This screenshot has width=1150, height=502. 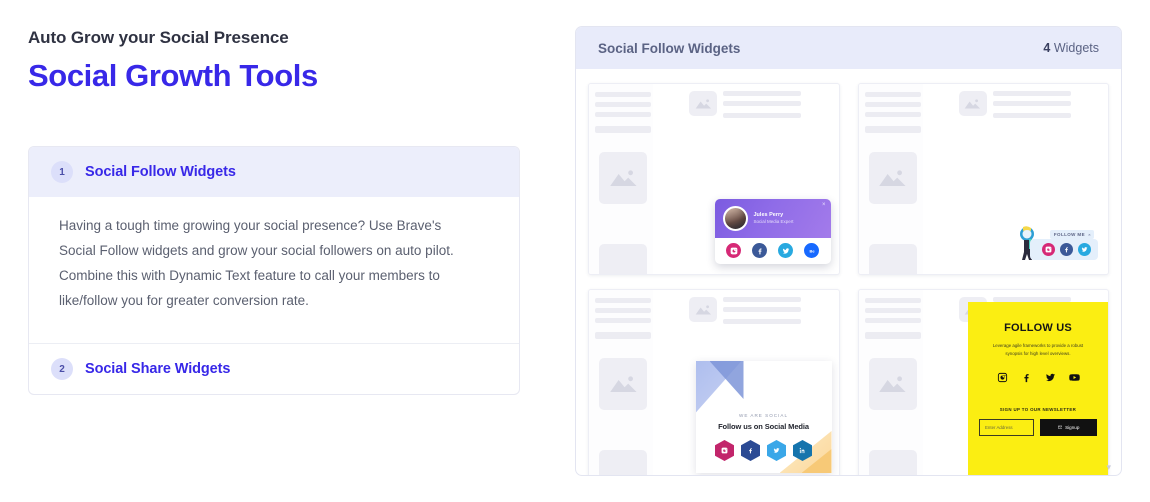 What do you see at coordinates (983, 179) in the screenshot?
I see `widget-card-2: FOLLOW ME ×` at bounding box center [983, 179].